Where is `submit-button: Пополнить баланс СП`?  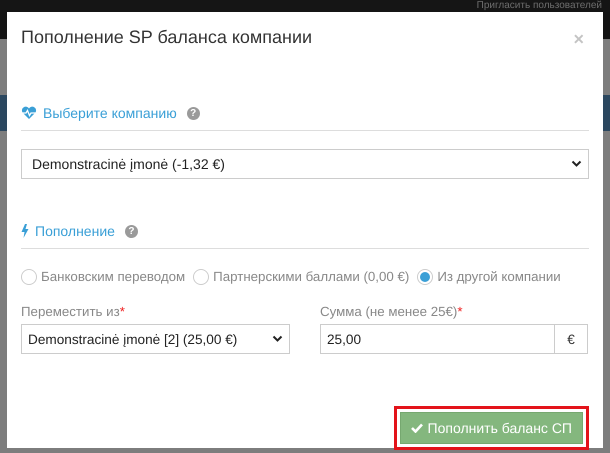 submit-button: Пополнить баланс СП is located at coordinates (491, 428).